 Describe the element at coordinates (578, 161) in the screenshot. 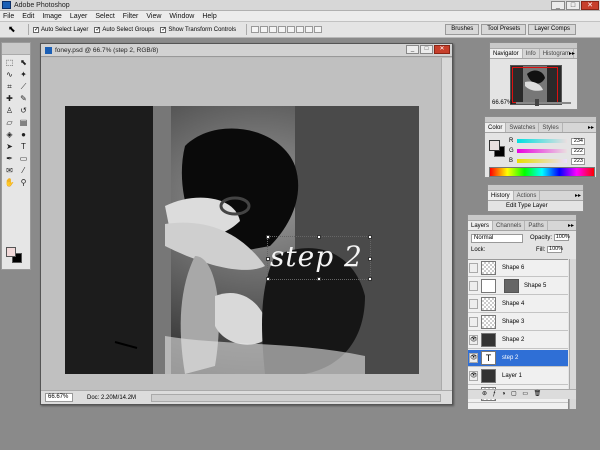

I see `channel-value-b: 223` at that location.